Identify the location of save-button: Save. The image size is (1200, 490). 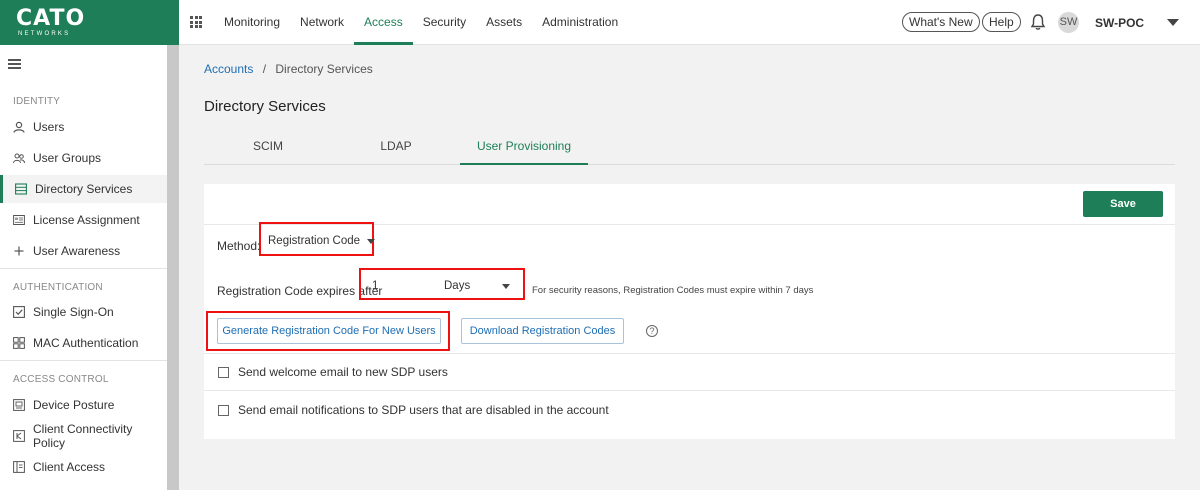
(1123, 204).